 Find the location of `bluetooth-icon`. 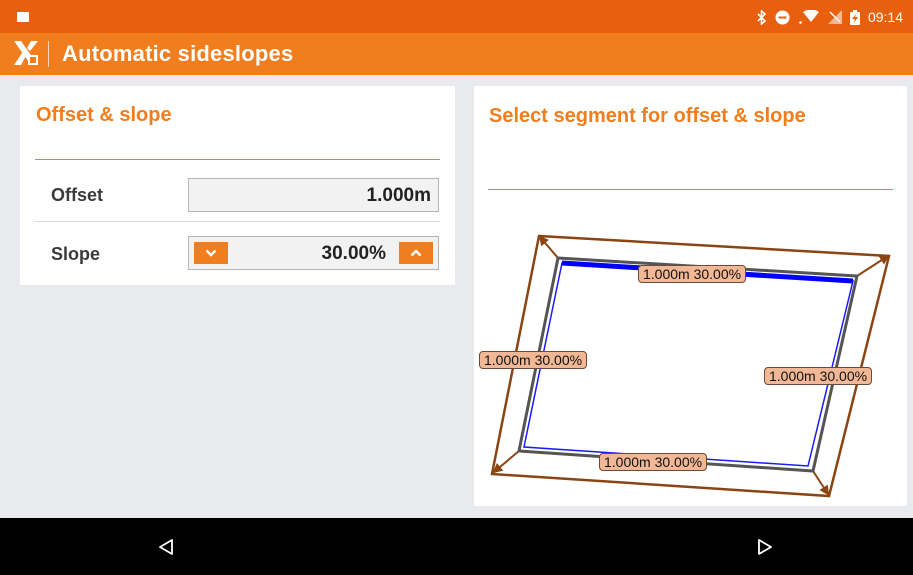

bluetooth-icon is located at coordinates (762, 17).